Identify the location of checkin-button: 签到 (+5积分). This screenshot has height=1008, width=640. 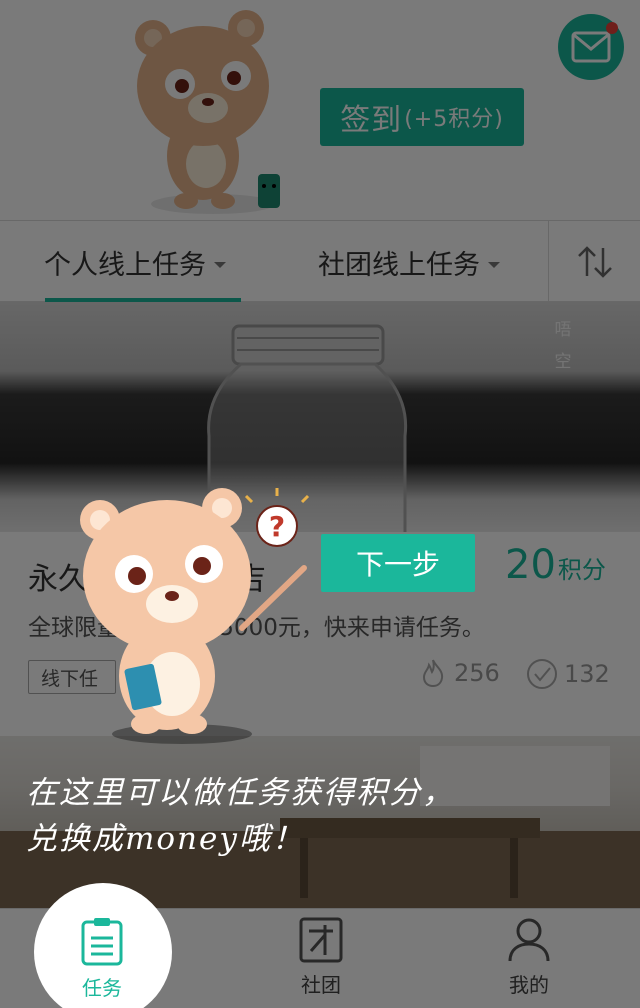
(422, 117).